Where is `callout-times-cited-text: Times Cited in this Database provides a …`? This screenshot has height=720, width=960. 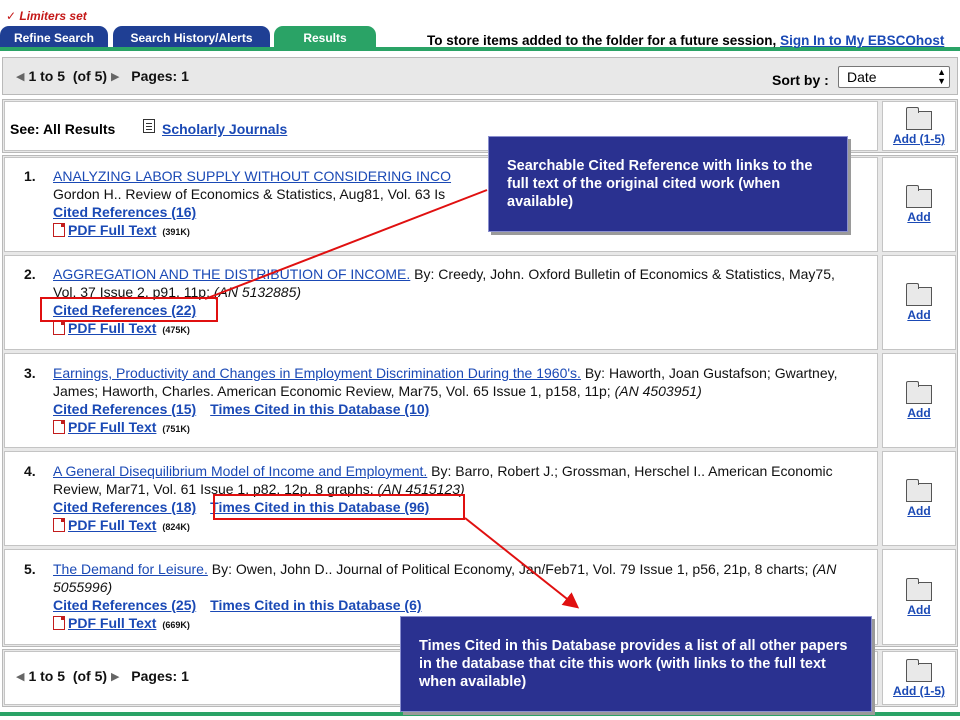 callout-times-cited-text: Times Cited in this Database provides a … is located at coordinates (633, 664).